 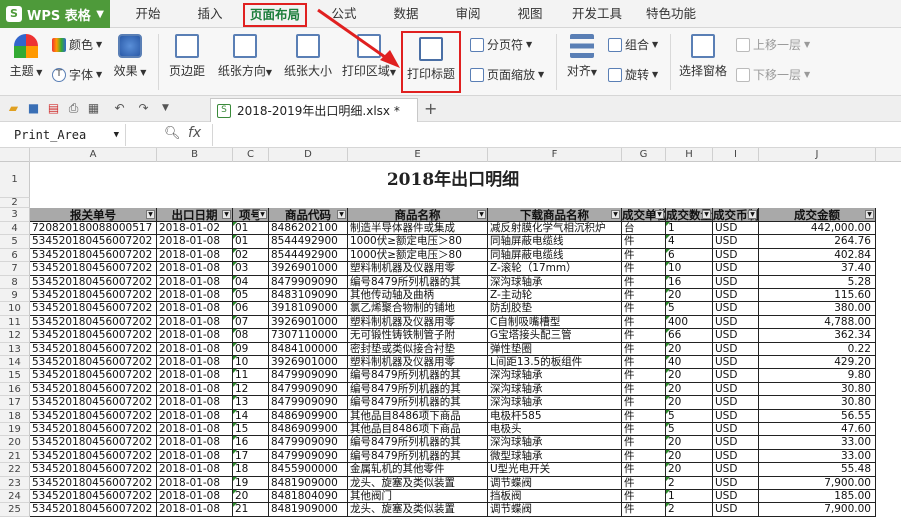 I want to click on table-cell: 30.80, so click(x=817, y=389).